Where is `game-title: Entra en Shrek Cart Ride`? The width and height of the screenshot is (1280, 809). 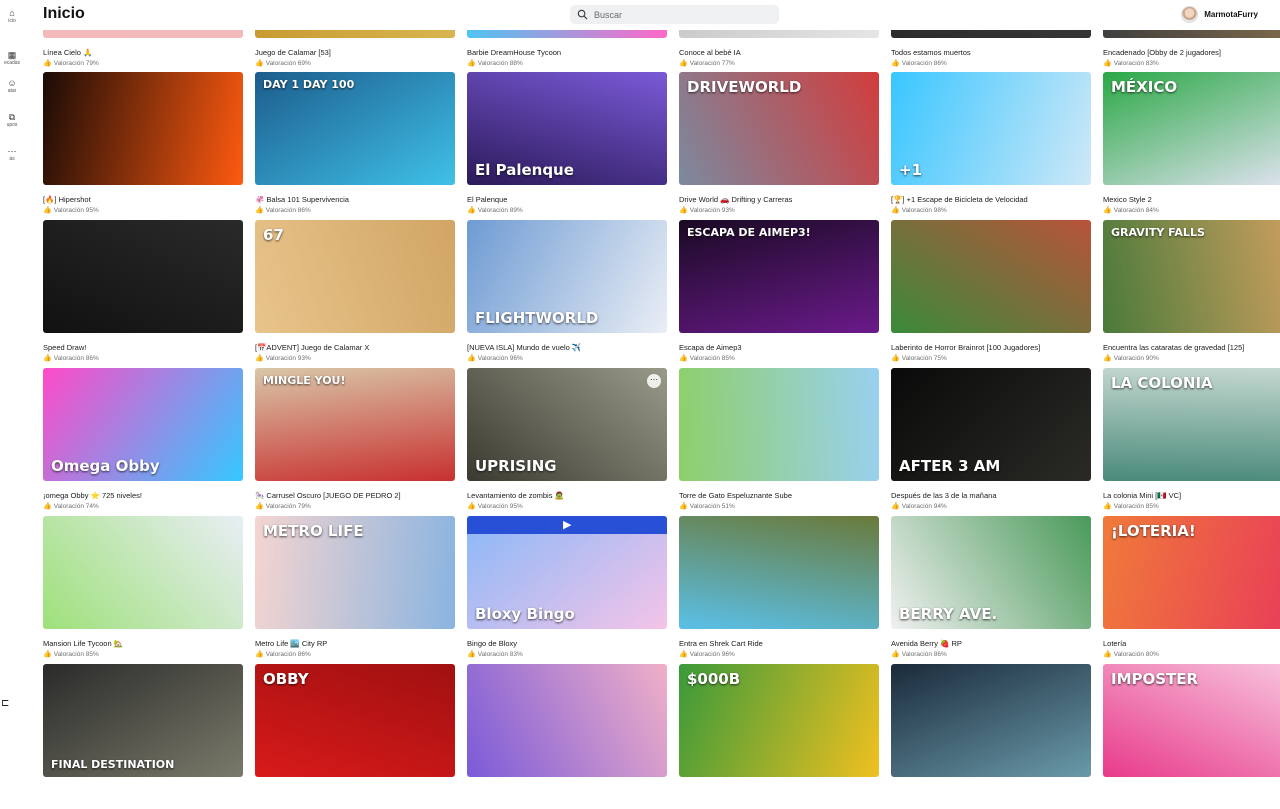
game-title: Entra en Shrek Cart Ride is located at coordinates (779, 643).